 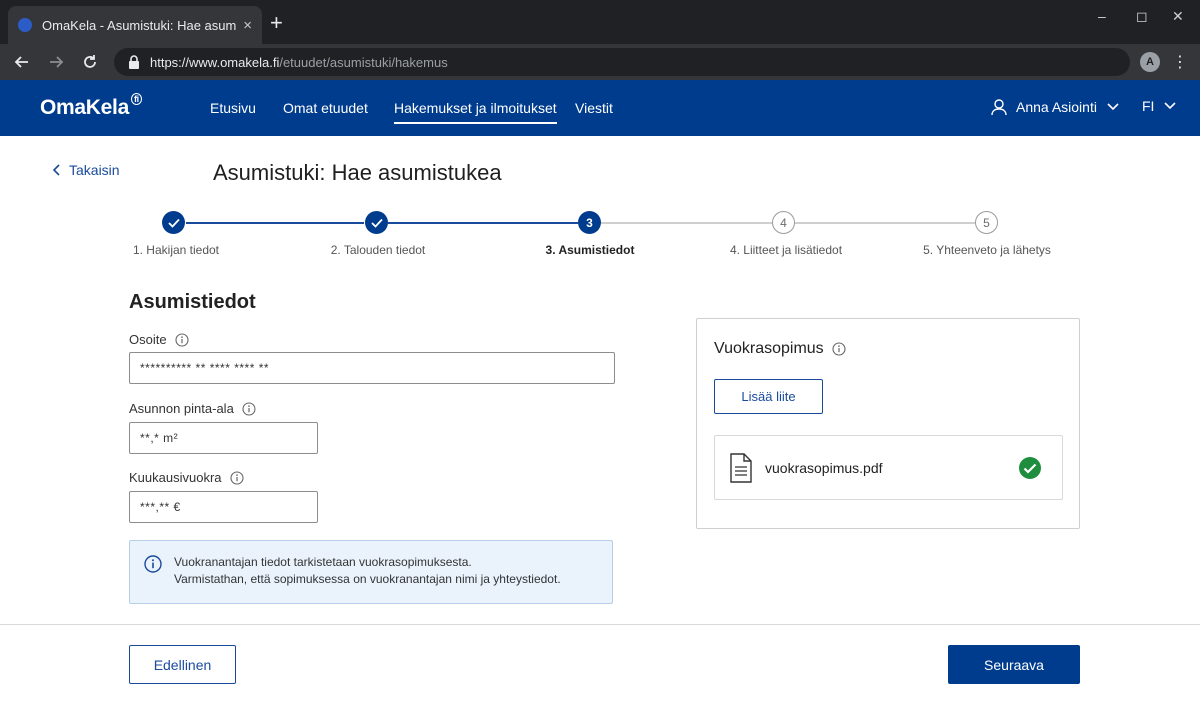 What do you see at coordinates (153, 564) in the screenshot?
I see `info-circle-icon` at bounding box center [153, 564].